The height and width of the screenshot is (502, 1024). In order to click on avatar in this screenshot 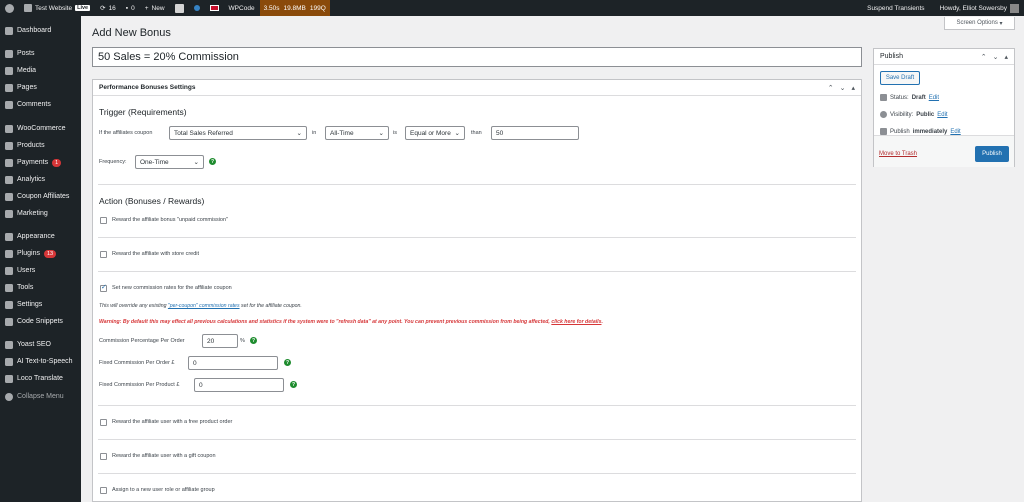, I will do `click(1014, 8)`.